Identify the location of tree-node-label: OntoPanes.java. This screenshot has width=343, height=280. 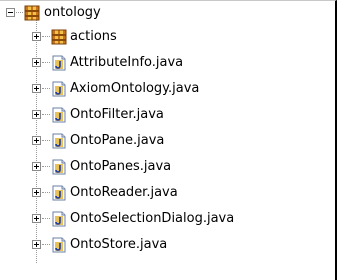
(121, 166).